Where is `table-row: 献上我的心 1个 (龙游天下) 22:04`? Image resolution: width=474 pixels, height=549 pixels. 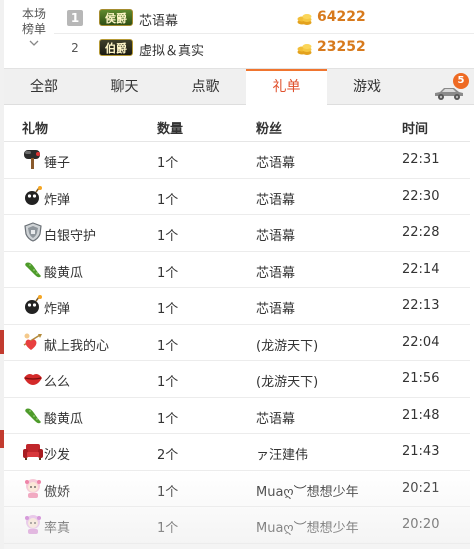 table-row: 献上我的心 1个 (龙游天下) 22:04 is located at coordinates (237, 343).